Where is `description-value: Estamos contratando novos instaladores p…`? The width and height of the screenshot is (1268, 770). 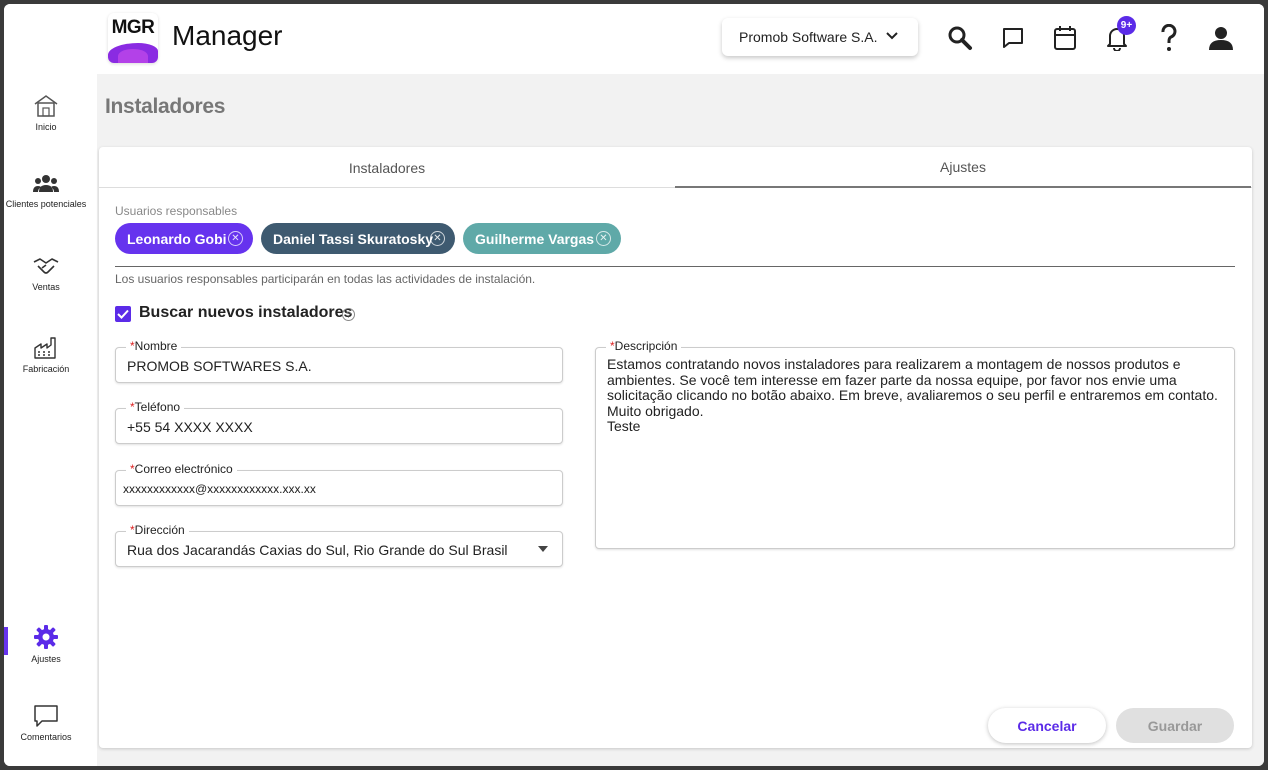
description-value: Estamos contratando novos instaladores p… is located at coordinates (912, 395).